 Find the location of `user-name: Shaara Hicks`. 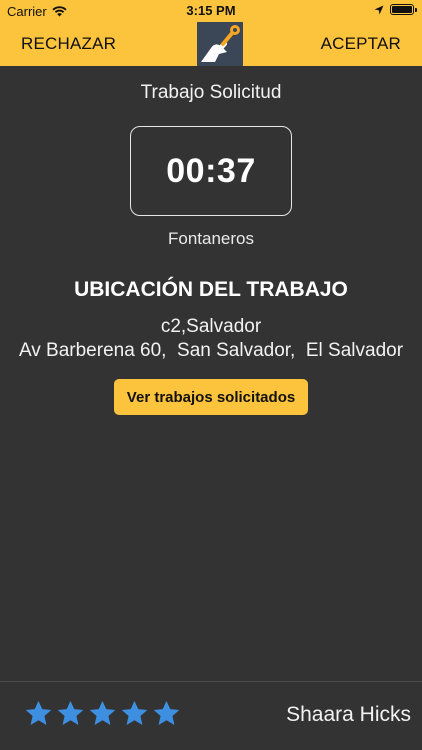

user-name: Shaara Hicks is located at coordinates (348, 714).